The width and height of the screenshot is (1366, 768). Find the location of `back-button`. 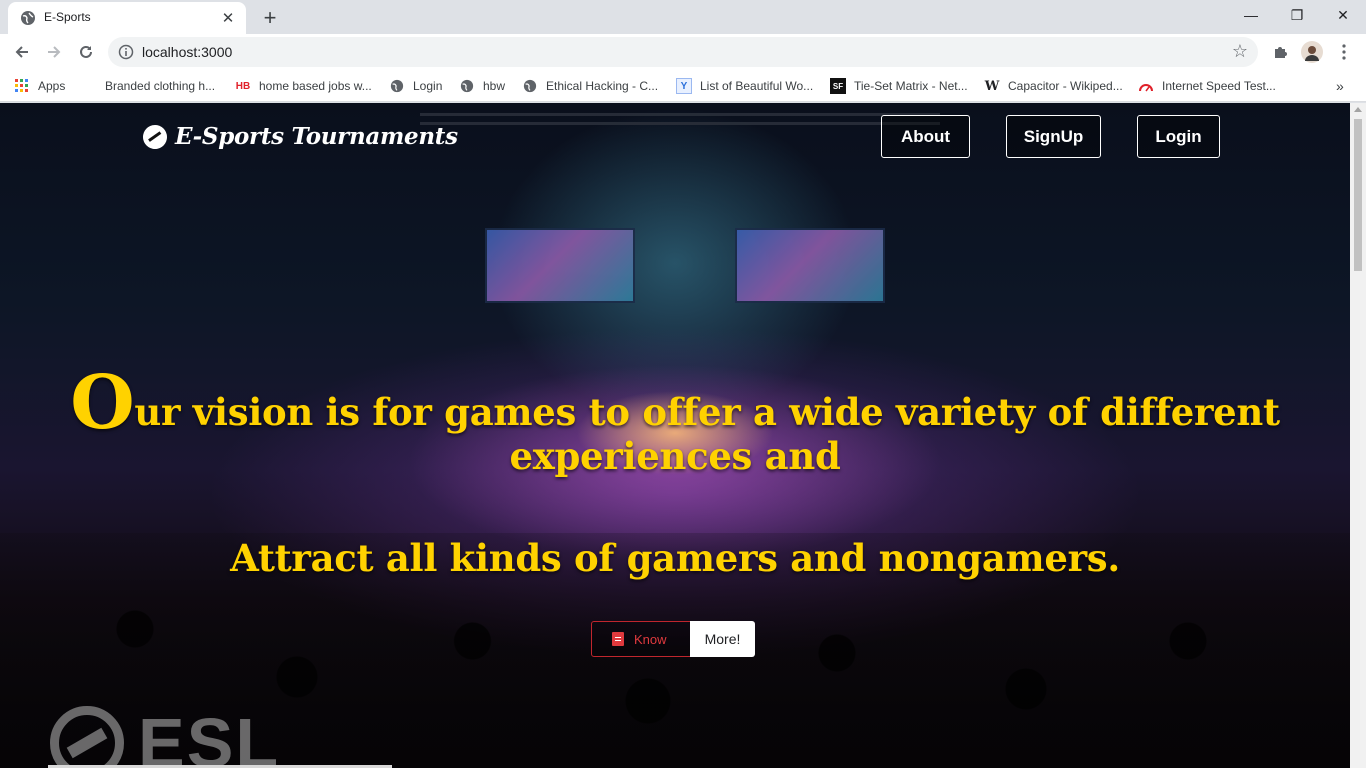

back-button is located at coordinates (22, 52).